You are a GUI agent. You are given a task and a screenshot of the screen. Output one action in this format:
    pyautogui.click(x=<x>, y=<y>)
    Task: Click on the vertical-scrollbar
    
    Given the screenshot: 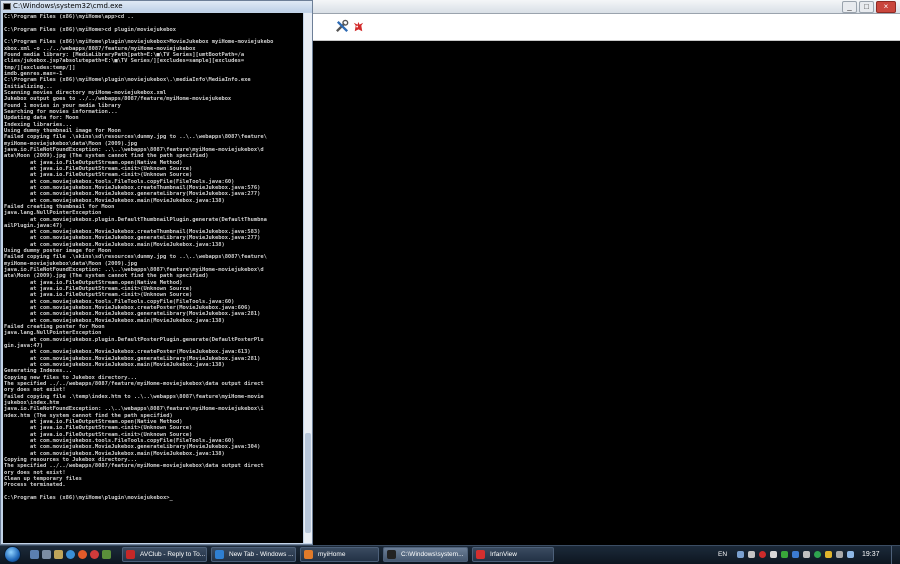 What is the action you would take?
    pyautogui.click(x=308, y=278)
    